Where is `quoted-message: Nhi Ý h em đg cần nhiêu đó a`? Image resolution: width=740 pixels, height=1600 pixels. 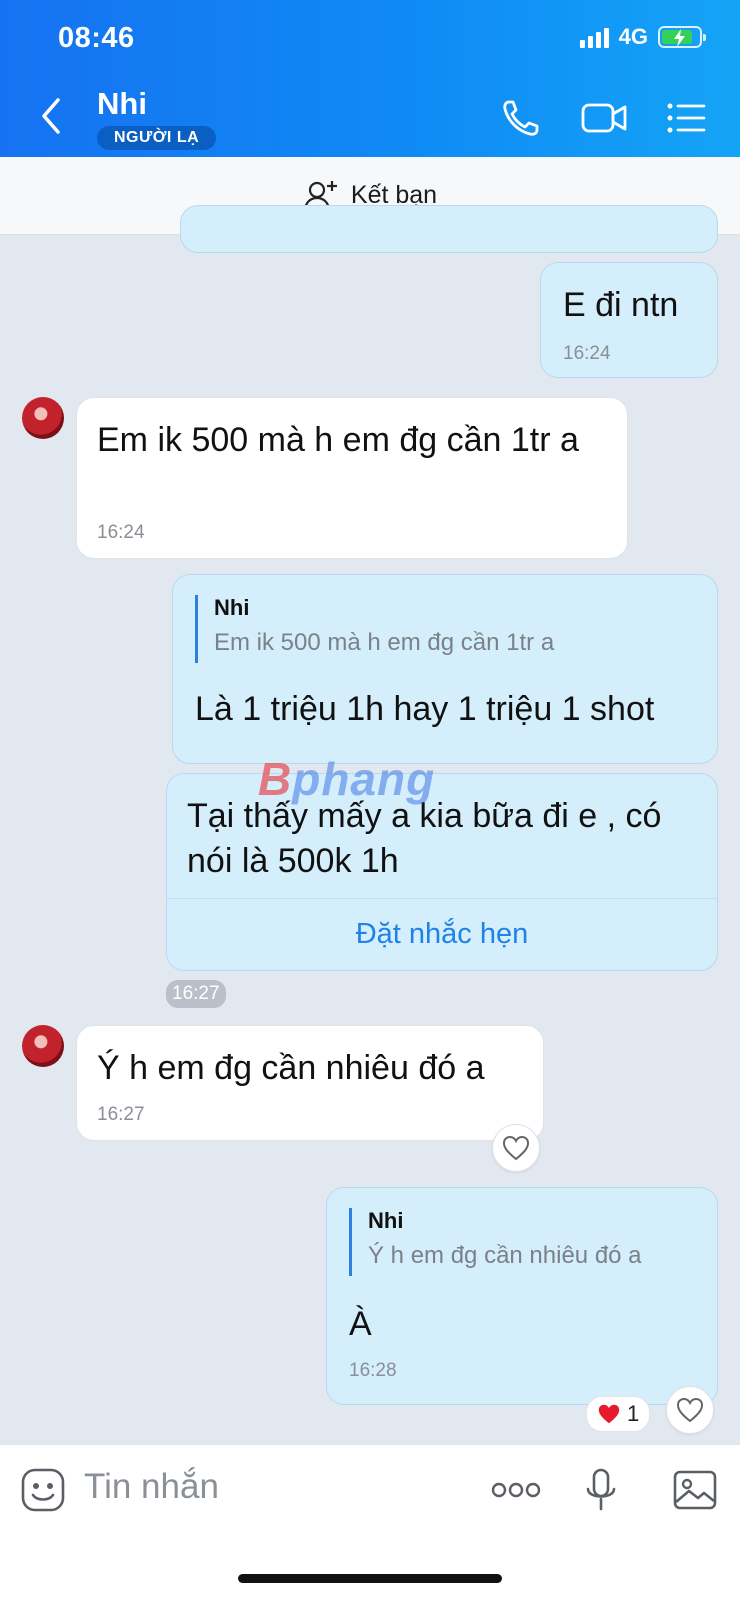 quoted-message: Nhi Ý h em đg cần nhiêu đó a is located at coordinates (495, 1242).